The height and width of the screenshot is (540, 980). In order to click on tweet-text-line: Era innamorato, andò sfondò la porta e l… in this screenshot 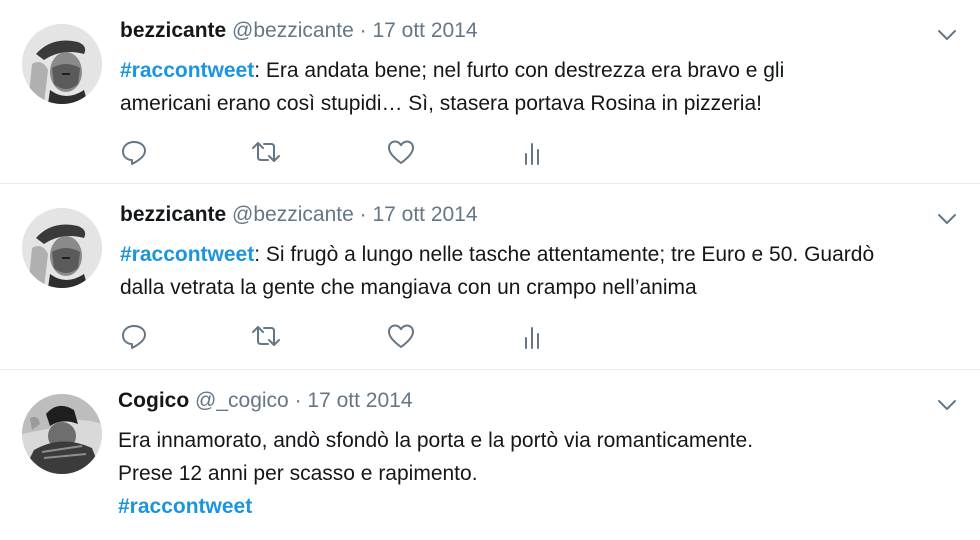, I will do `click(436, 440)`.